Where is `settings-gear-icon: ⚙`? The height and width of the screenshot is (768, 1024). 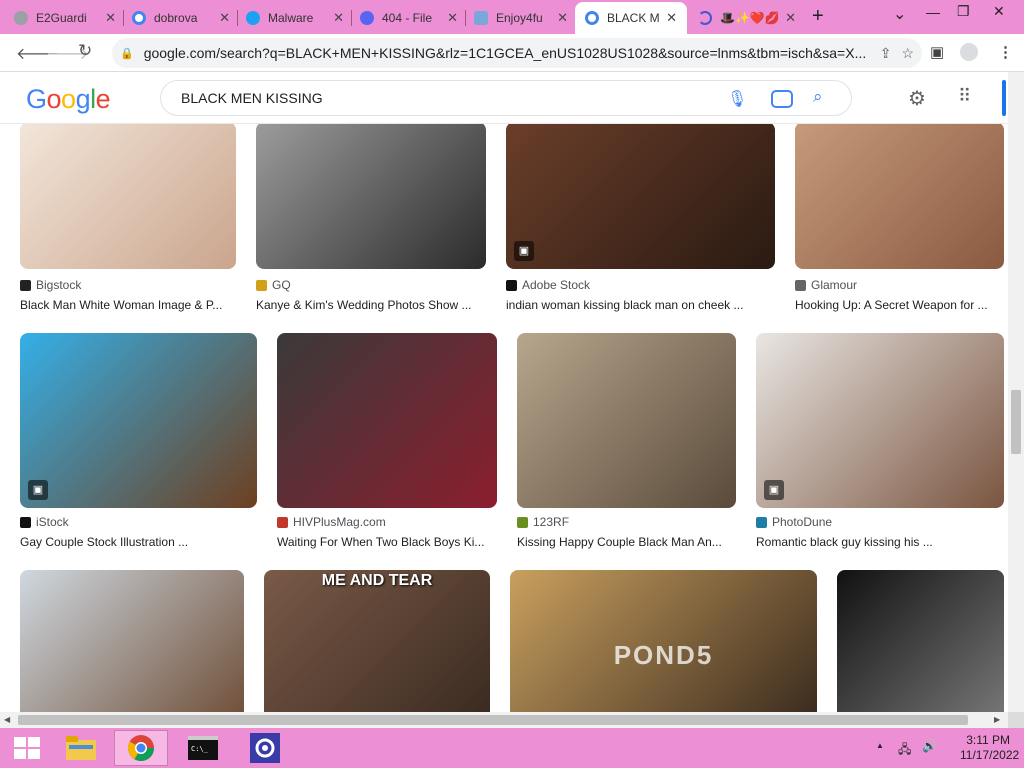
settings-gear-icon: ⚙ is located at coordinates (917, 98).